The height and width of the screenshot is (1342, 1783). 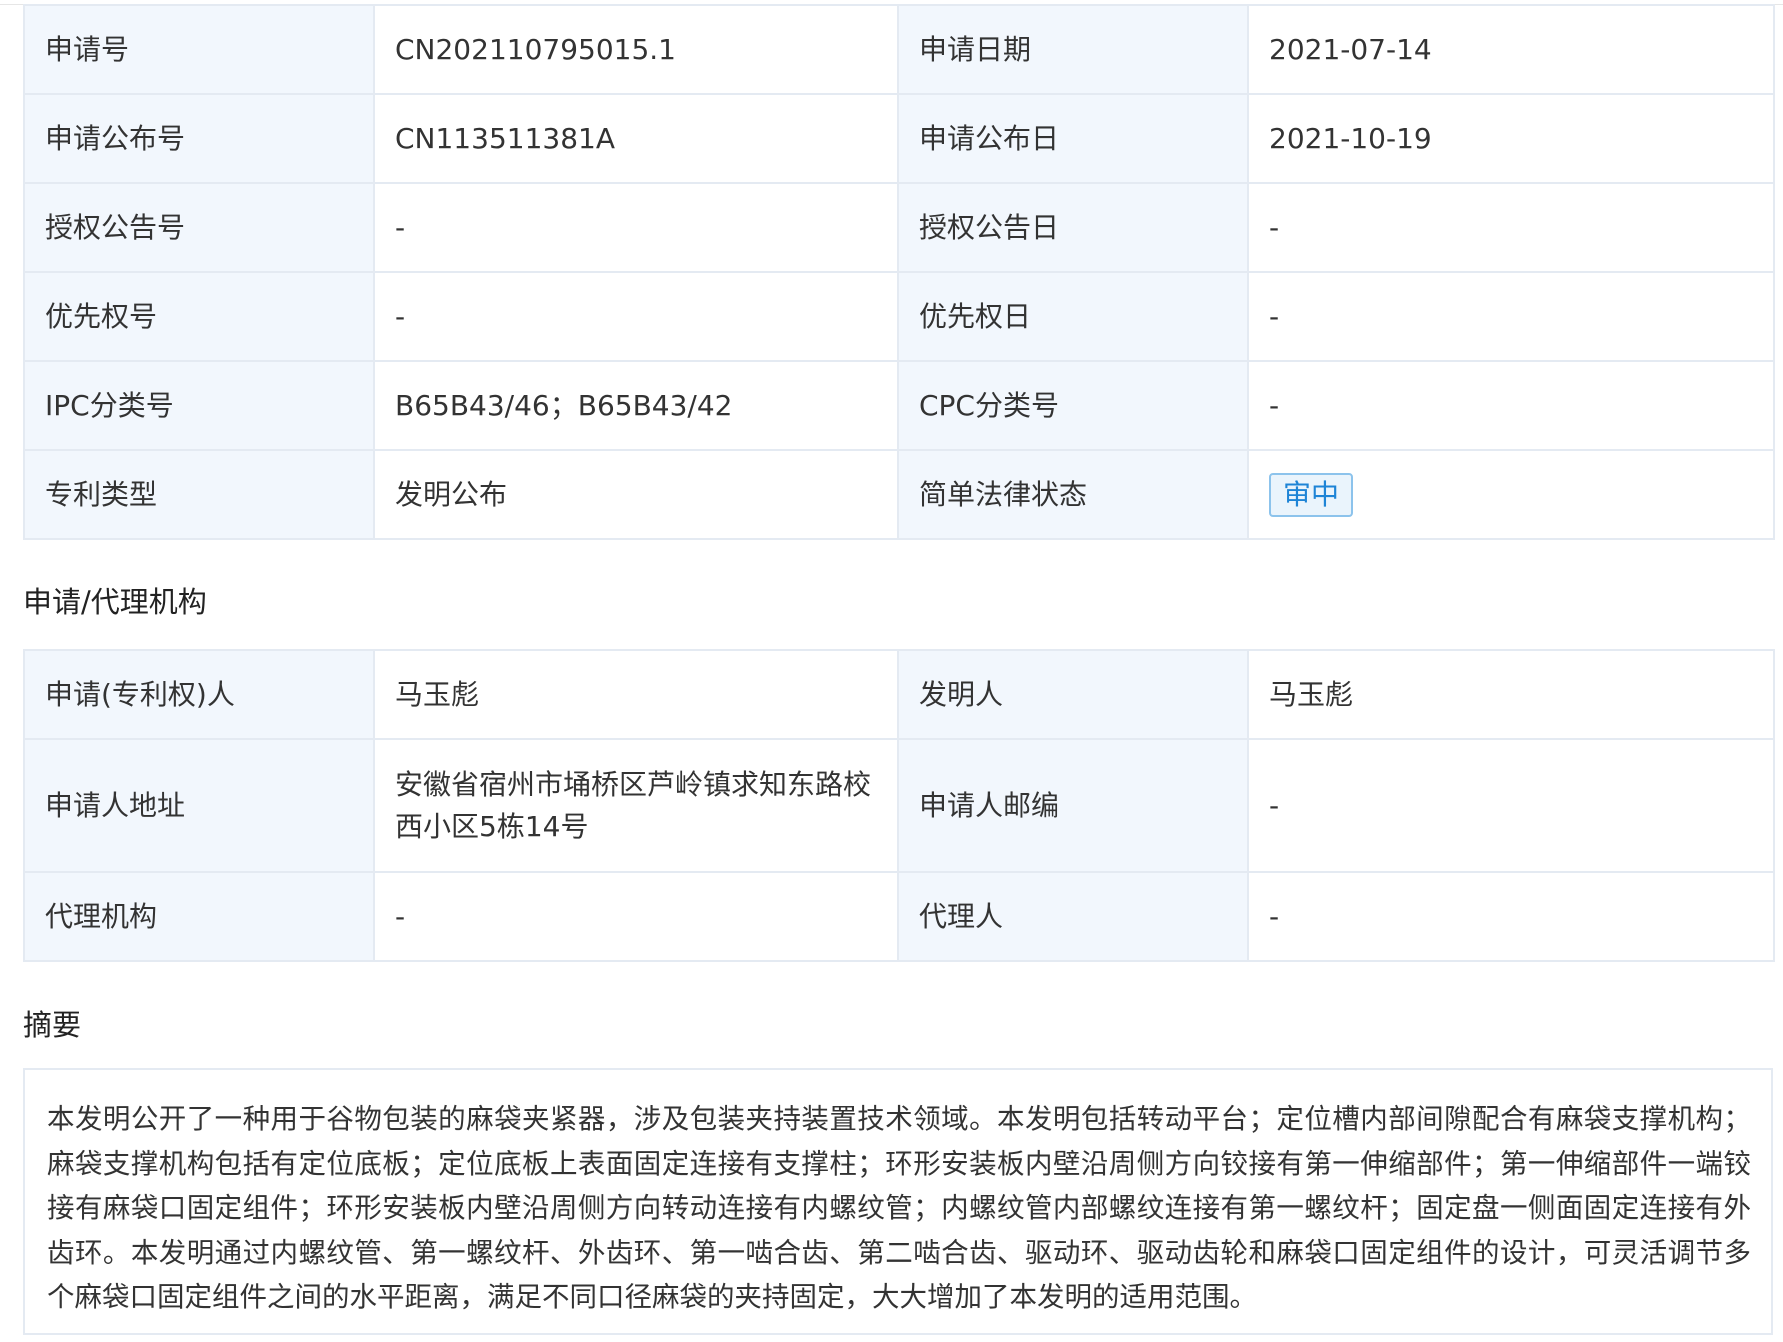 What do you see at coordinates (1511, 916) in the screenshot?
I see `value-agent: -` at bounding box center [1511, 916].